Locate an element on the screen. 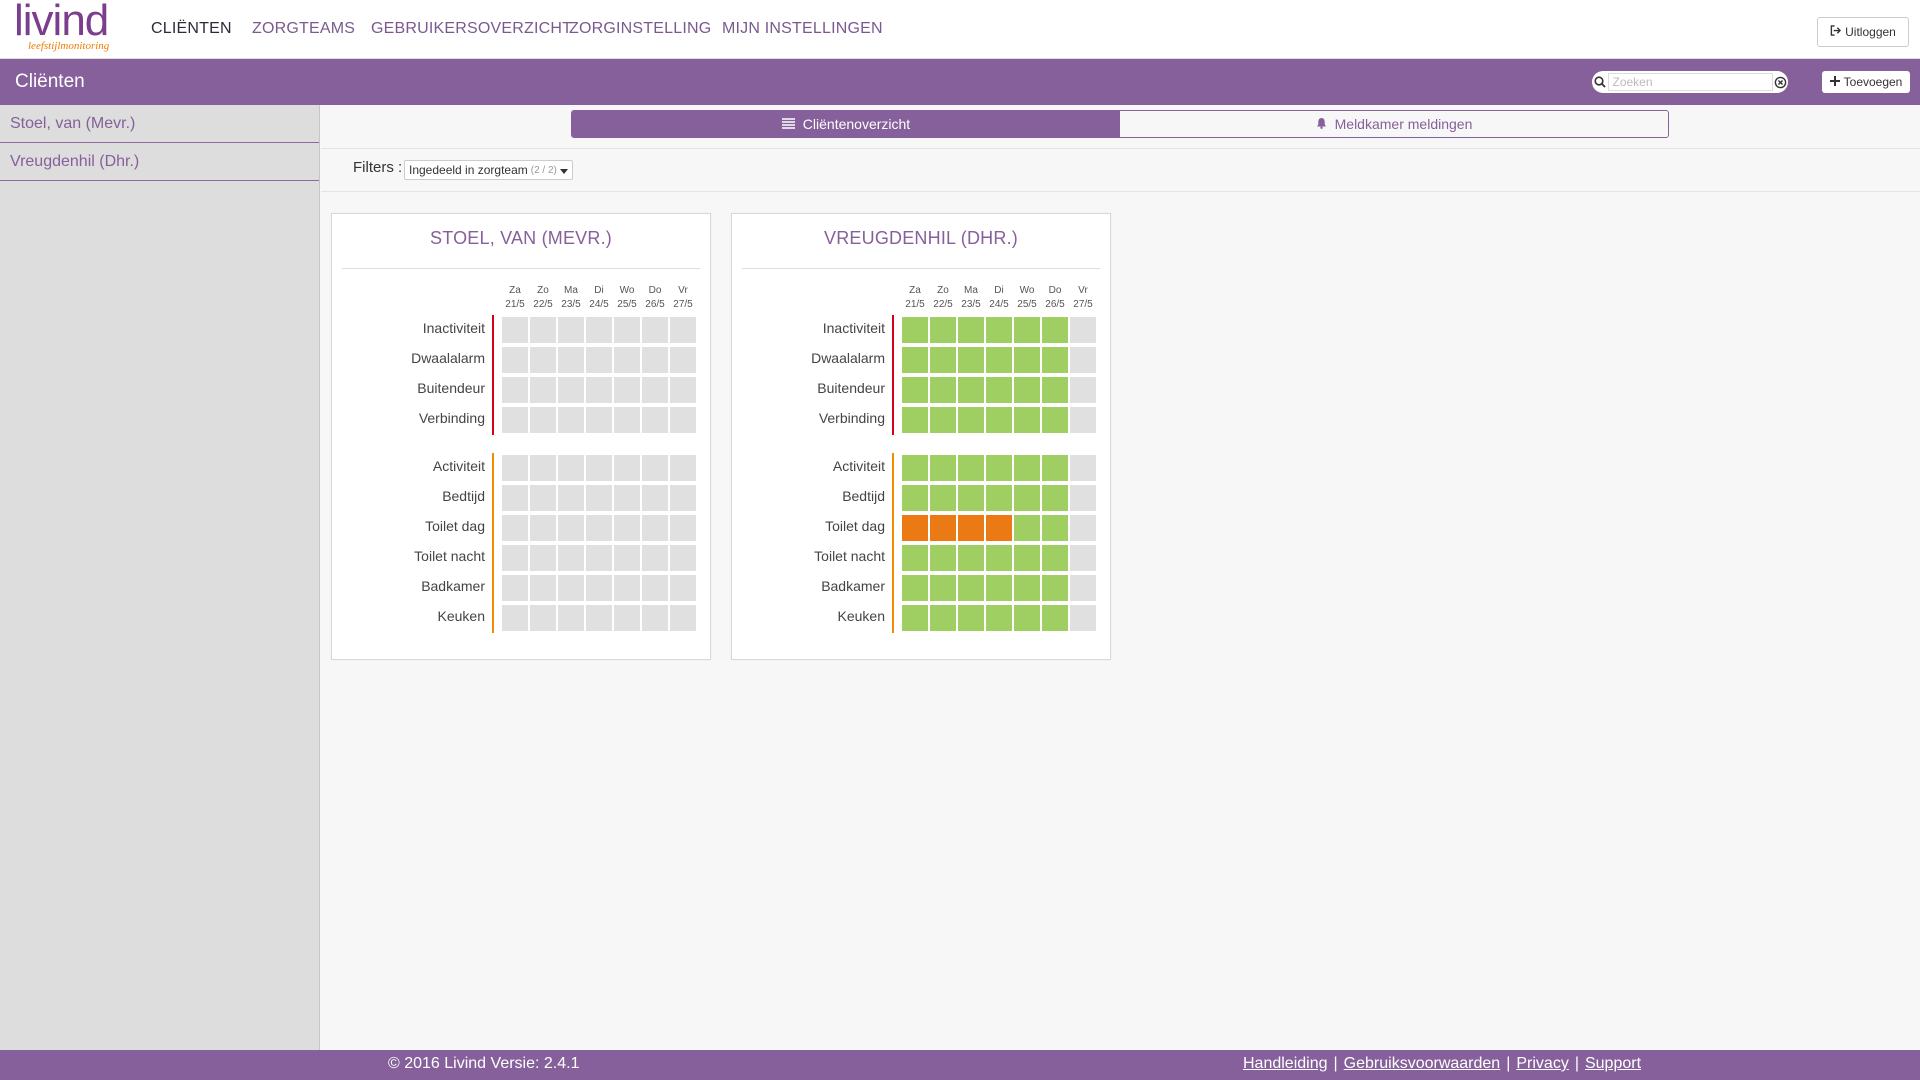  client-name: STOEL, VAN (MEVR.) is located at coordinates (521, 238).